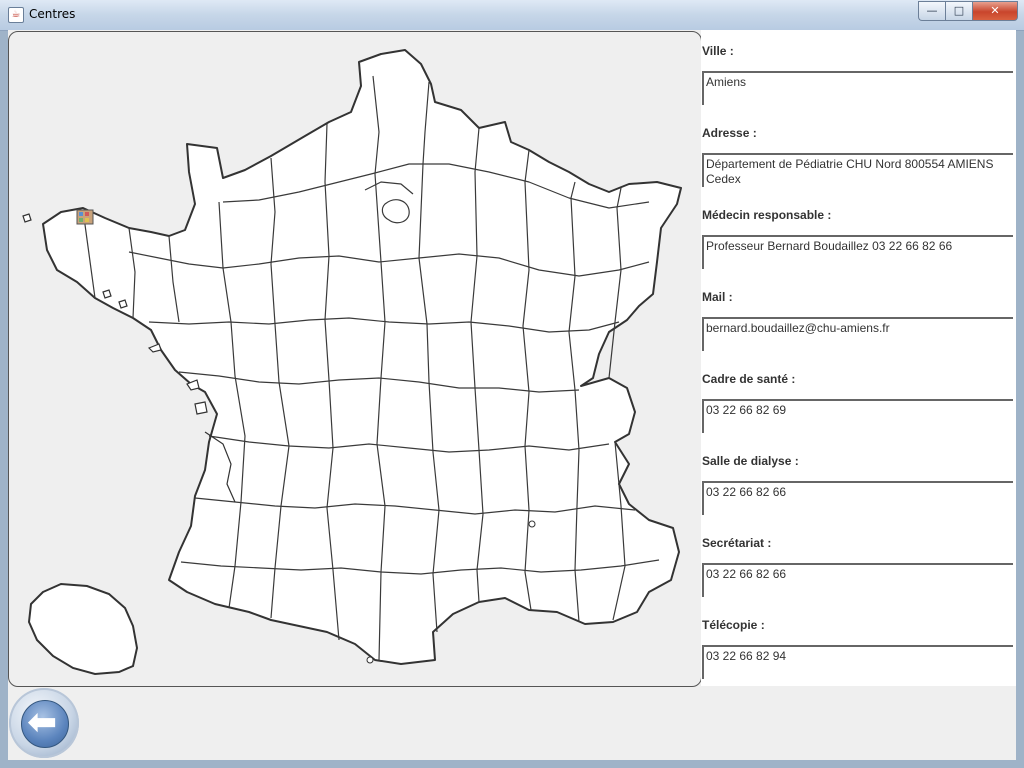  I want to click on minimize-button: —, so click(931, 11).